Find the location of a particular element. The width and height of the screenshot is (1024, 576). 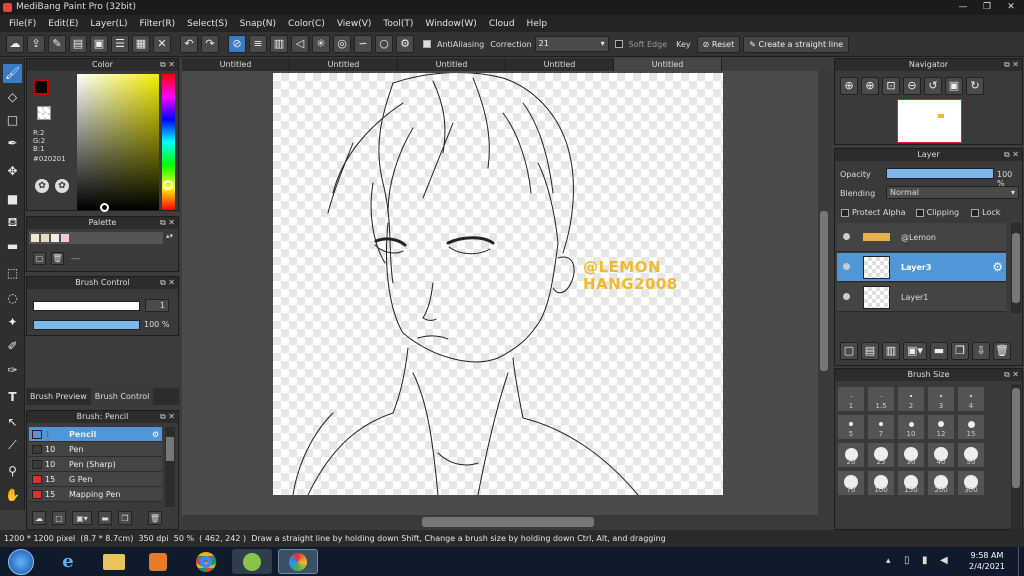

menu-window: Window(W) is located at coordinates (450, 24).